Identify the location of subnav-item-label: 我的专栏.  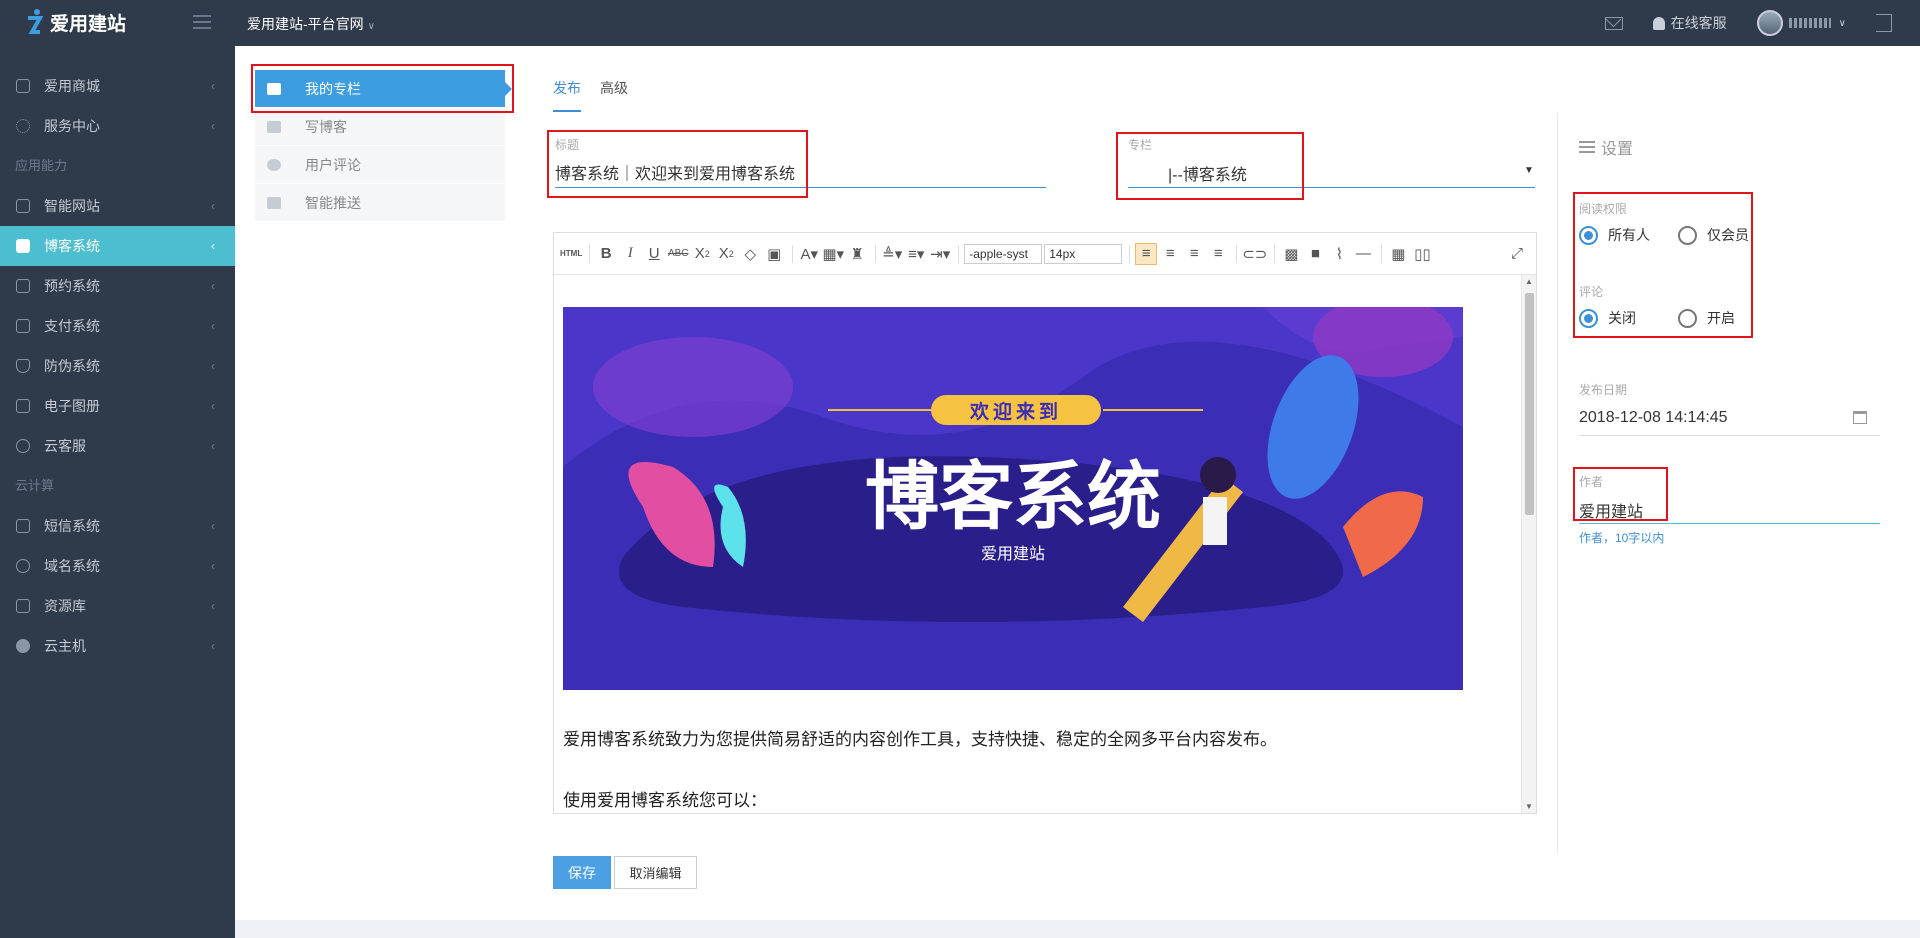
(333, 88).